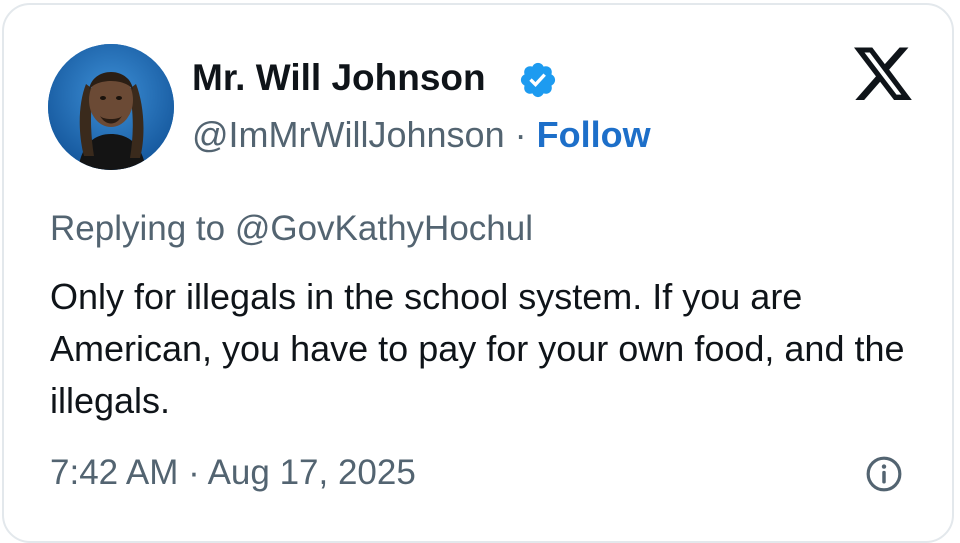 Image resolution: width=960 pixels, height=543 pixels. What do you see at coordinates (538, 80) in the screenshot?
I see `verified-badge-icon` at bounding box center [538, 80].